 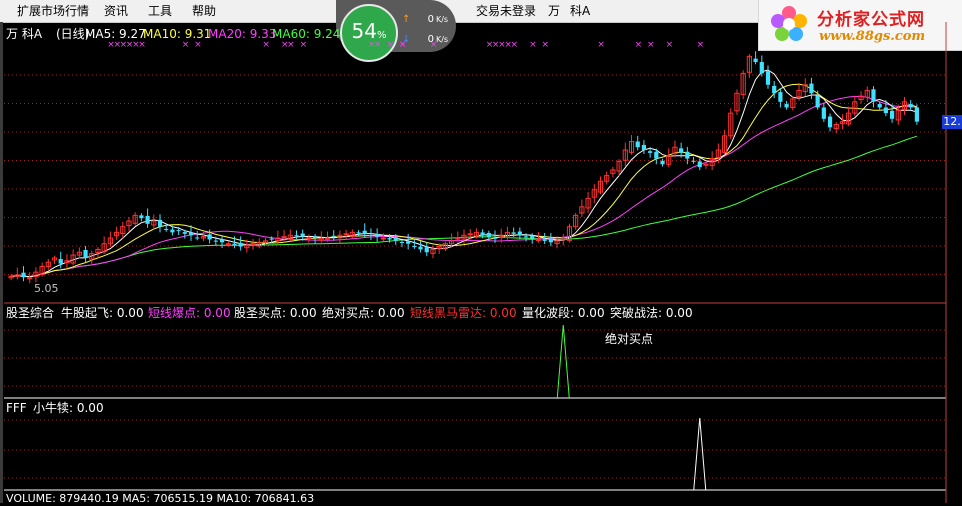 I want to click on buy-signal-spike, so click(x=563, y=361).